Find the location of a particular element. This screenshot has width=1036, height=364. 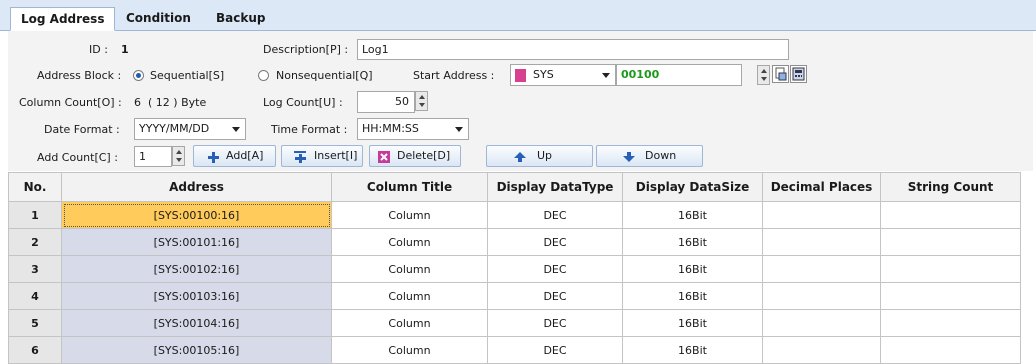

add-count-label: Add Count[C] : is located at coordinates (77, 157).